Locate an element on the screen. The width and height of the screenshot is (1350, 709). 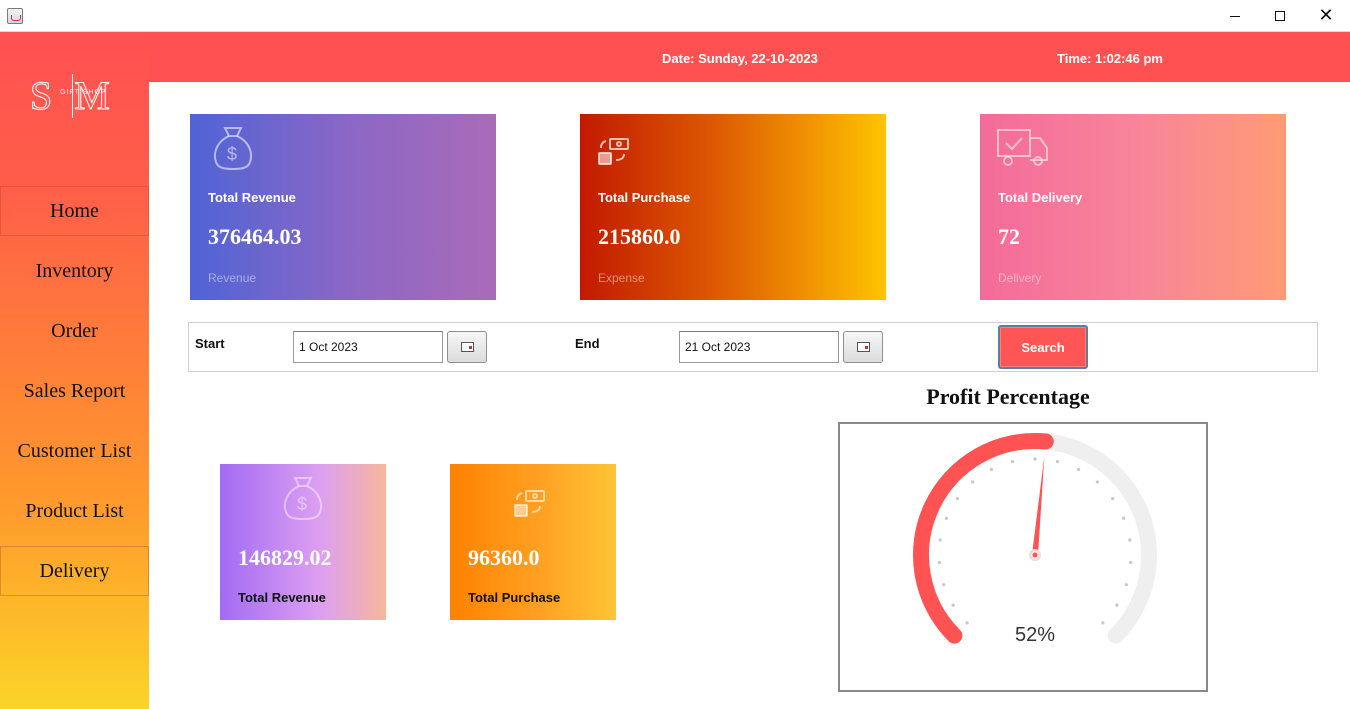
total-revenue-card: $ Total Revenue 376464.03 Revenue is located at coordinates (343, 207).